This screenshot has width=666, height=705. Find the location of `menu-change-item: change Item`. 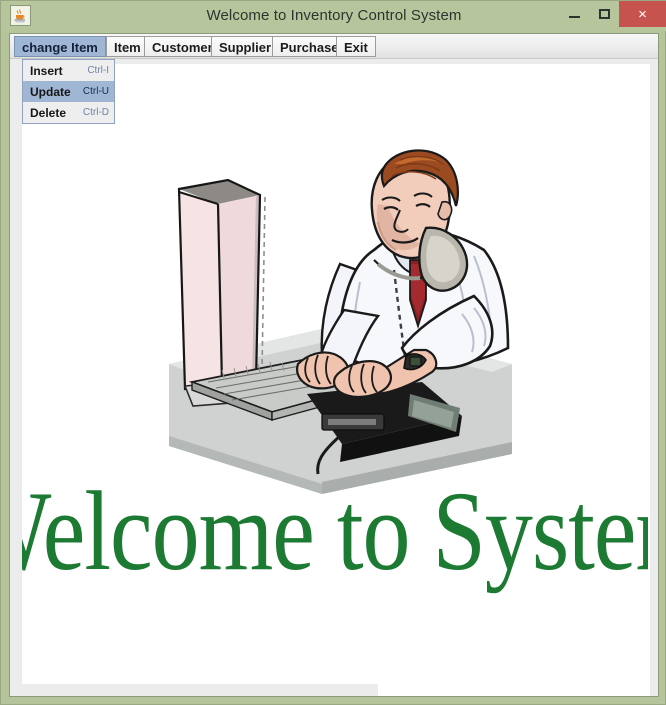

menu-change-item: change Item is located at coordinates (60, 46).